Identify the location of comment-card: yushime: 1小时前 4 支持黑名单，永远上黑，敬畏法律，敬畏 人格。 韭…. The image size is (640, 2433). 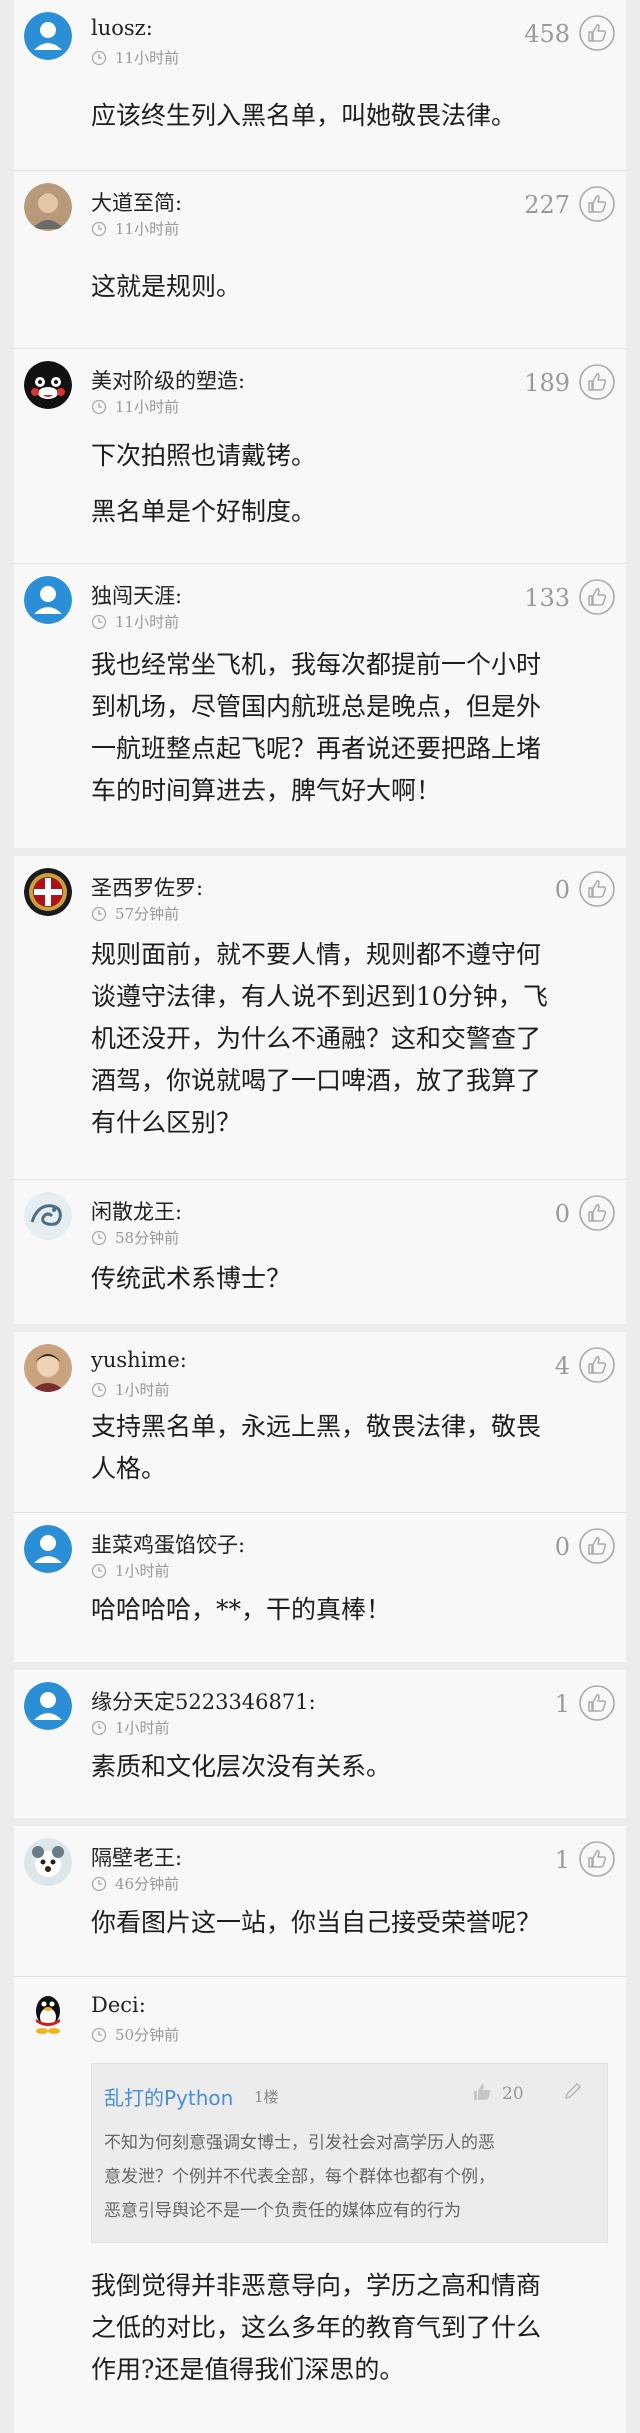
(320, 1497).